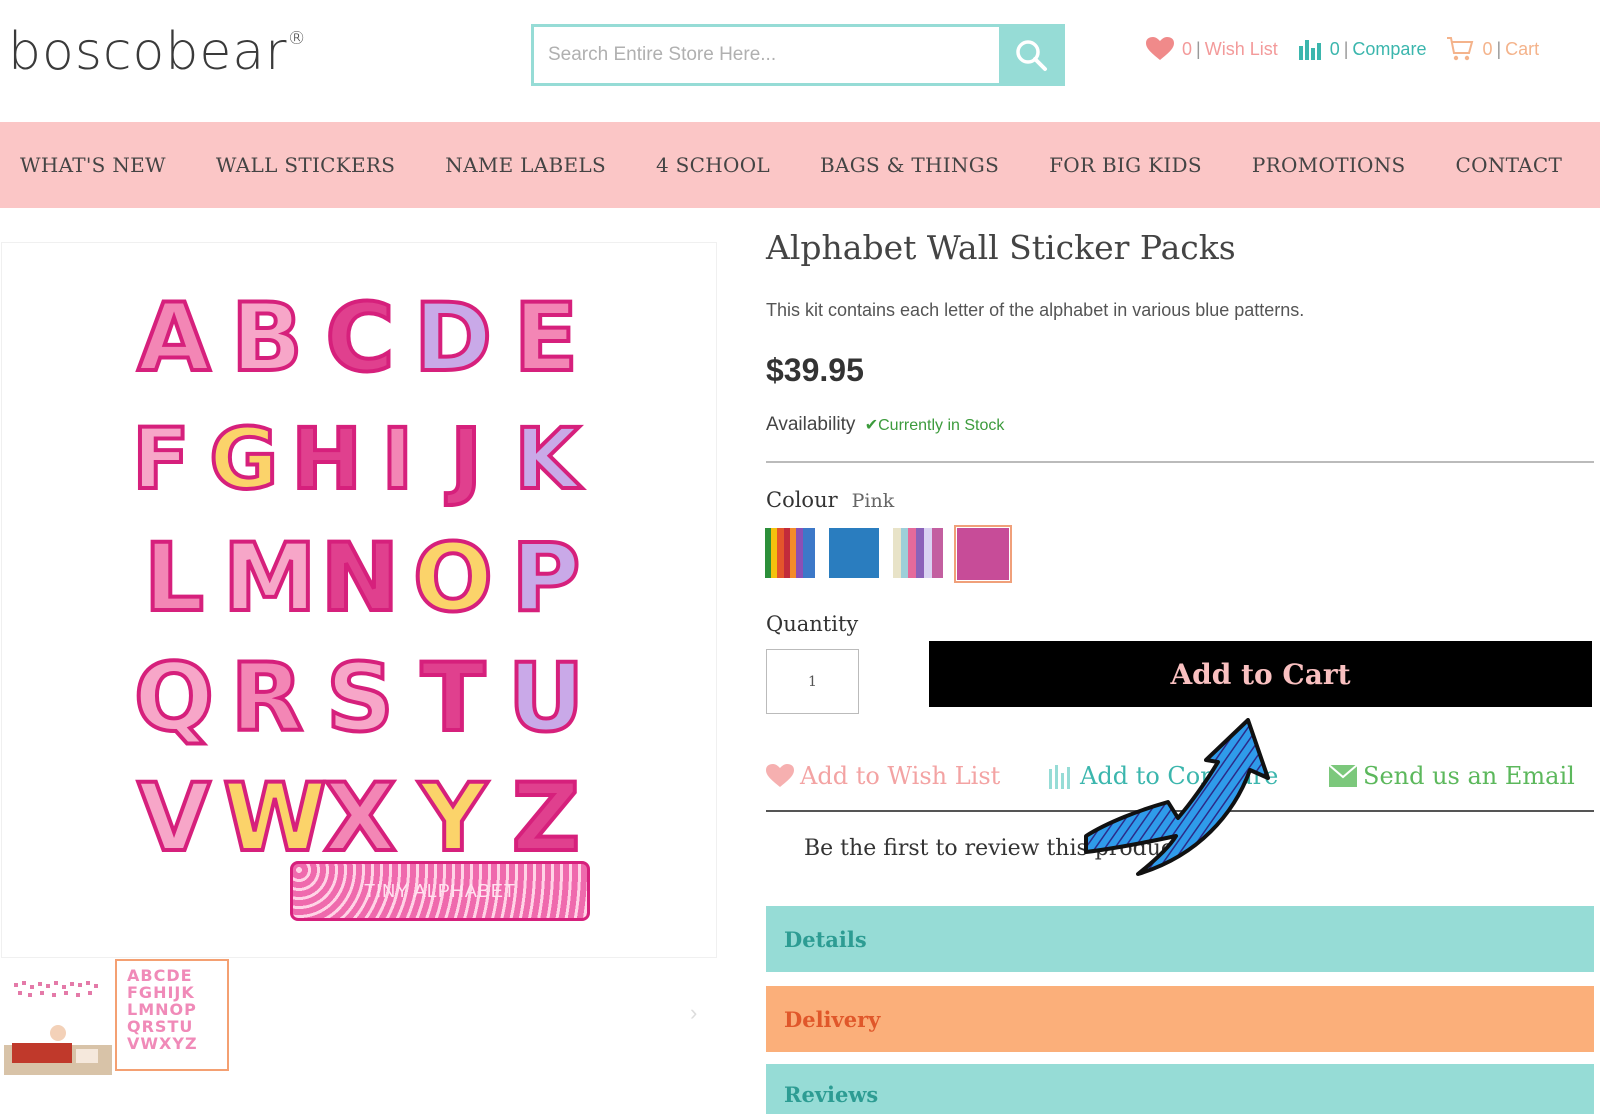 Image resolution: width=1600 pixels, height=1114 pixels. I want to click on name-plate-sticker: TINY ALPHABET, so click(440, 891).